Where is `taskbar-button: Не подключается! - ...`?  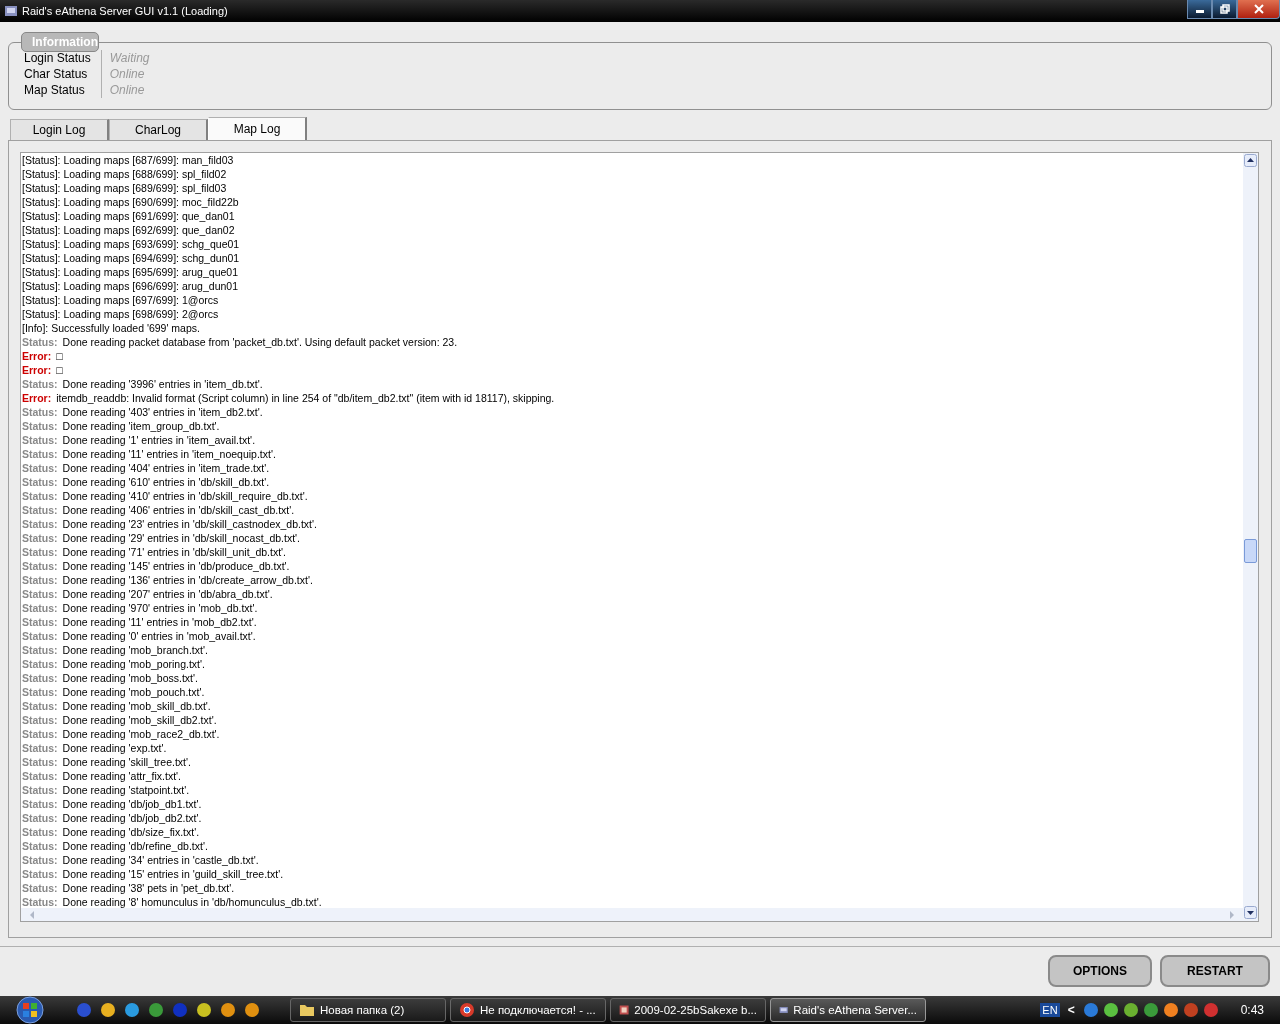
taskbar-button: Не подключается! - ... is located at coordinates (528, 1010).